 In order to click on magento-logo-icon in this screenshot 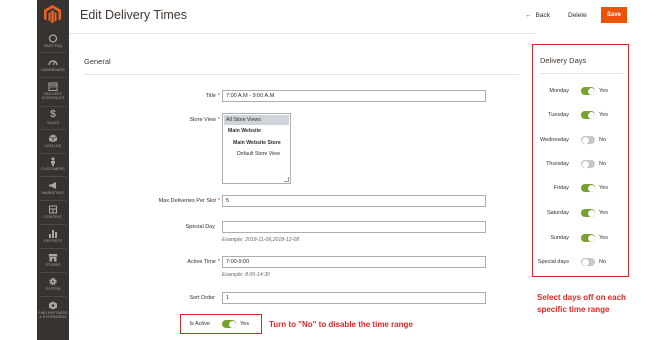, I will do `click(52, 14)`.